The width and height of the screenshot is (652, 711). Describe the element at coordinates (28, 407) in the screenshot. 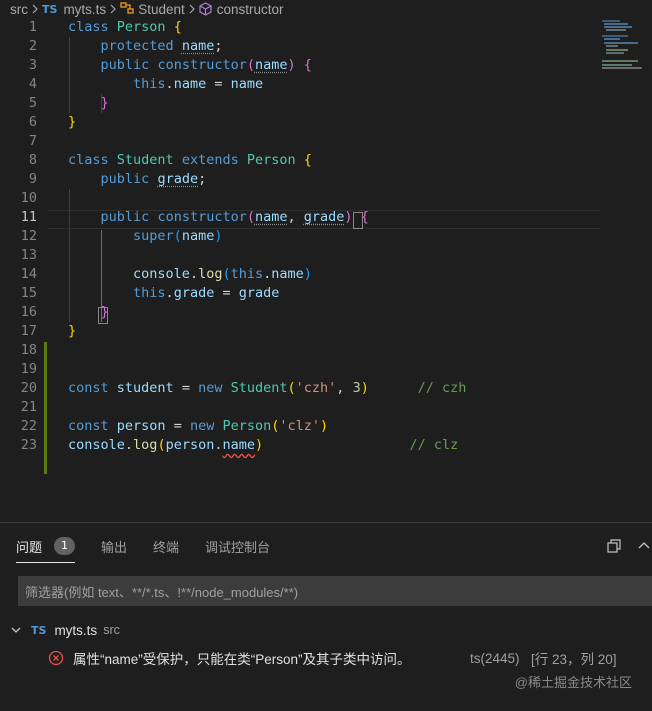

I see `code-line: 21` at that location.